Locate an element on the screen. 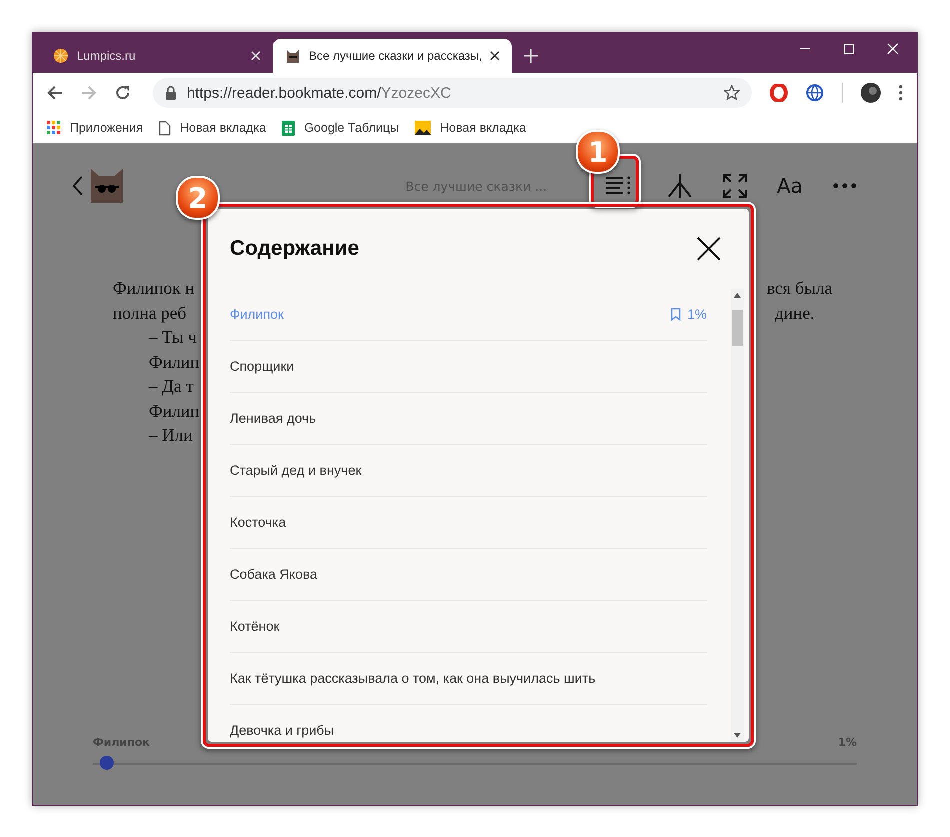  forward-icon is located at coordinates (89, 93).